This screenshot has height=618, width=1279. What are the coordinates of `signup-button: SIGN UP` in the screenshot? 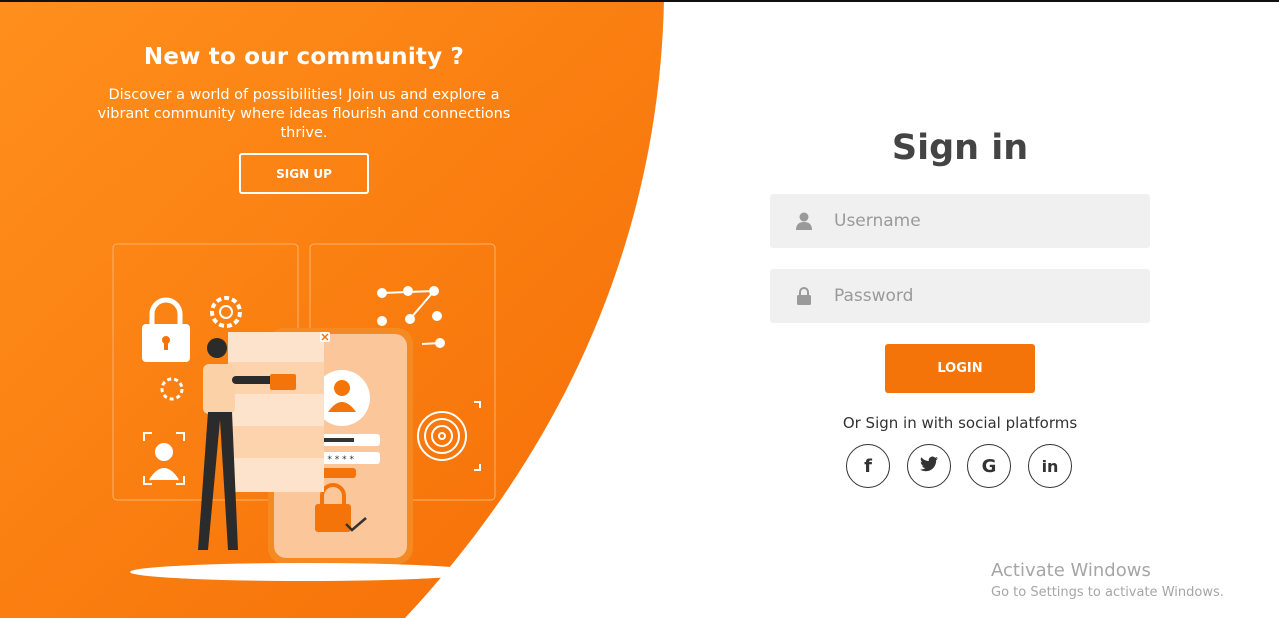 It's located at (304, 173).